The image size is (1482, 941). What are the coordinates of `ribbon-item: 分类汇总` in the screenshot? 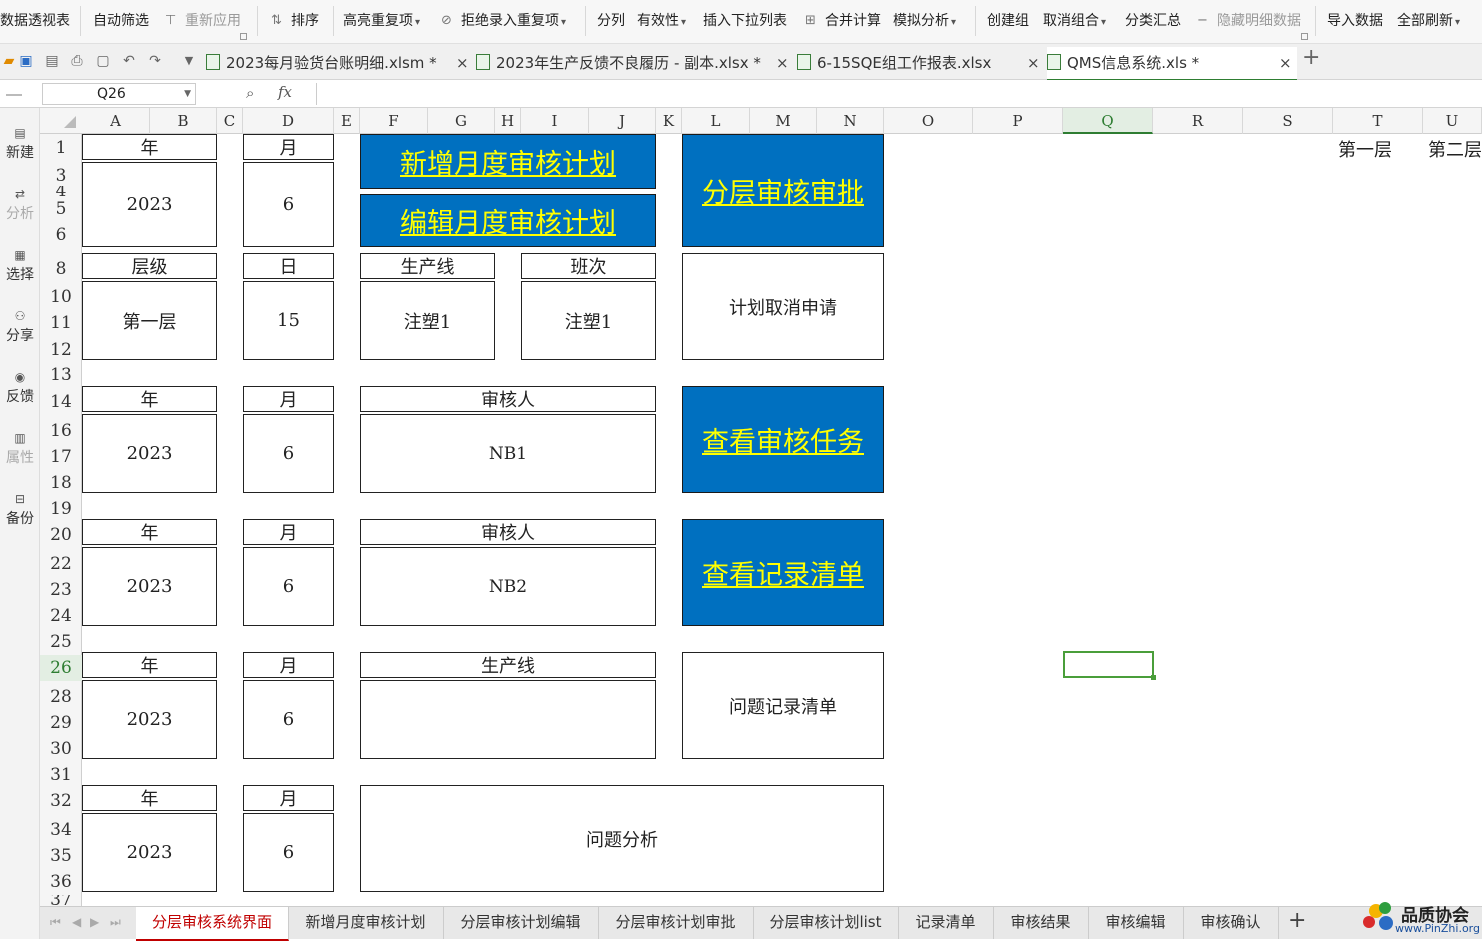 It's located at (1153, 21).